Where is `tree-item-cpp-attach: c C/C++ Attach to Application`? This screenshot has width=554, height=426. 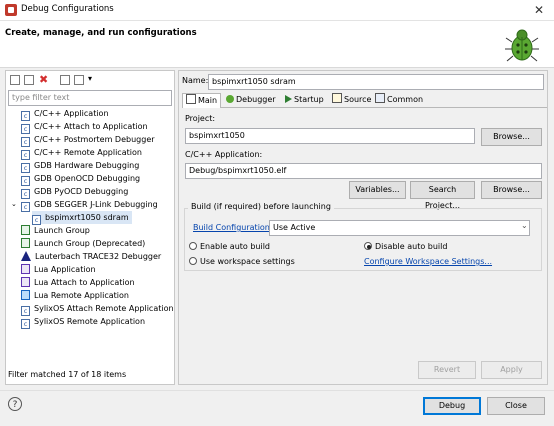 tree-item-cpp-attach: c C/C++ Attach to Application is located at coordinates (84, 127).